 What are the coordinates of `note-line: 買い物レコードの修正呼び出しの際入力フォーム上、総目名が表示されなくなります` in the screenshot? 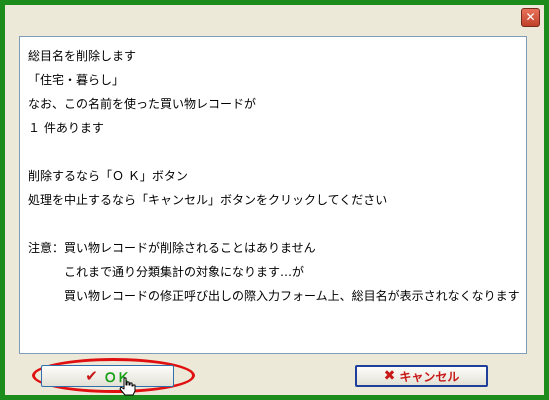 It's located at (292, 296).